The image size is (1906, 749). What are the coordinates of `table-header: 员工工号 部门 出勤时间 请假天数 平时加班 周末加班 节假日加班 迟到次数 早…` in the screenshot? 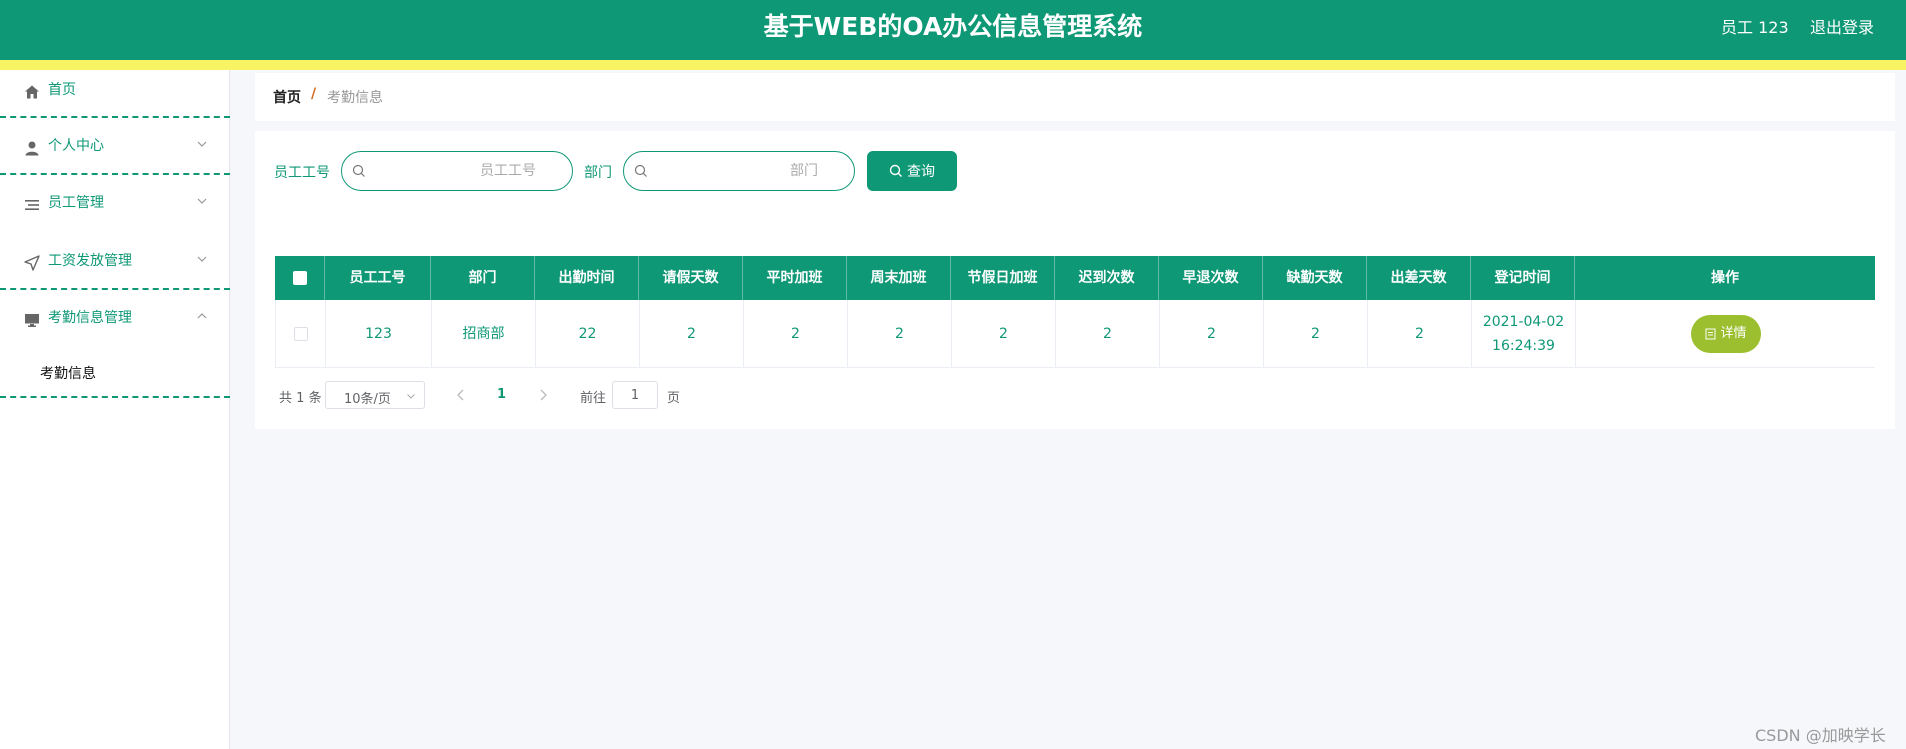 It's located at (1075, 278).